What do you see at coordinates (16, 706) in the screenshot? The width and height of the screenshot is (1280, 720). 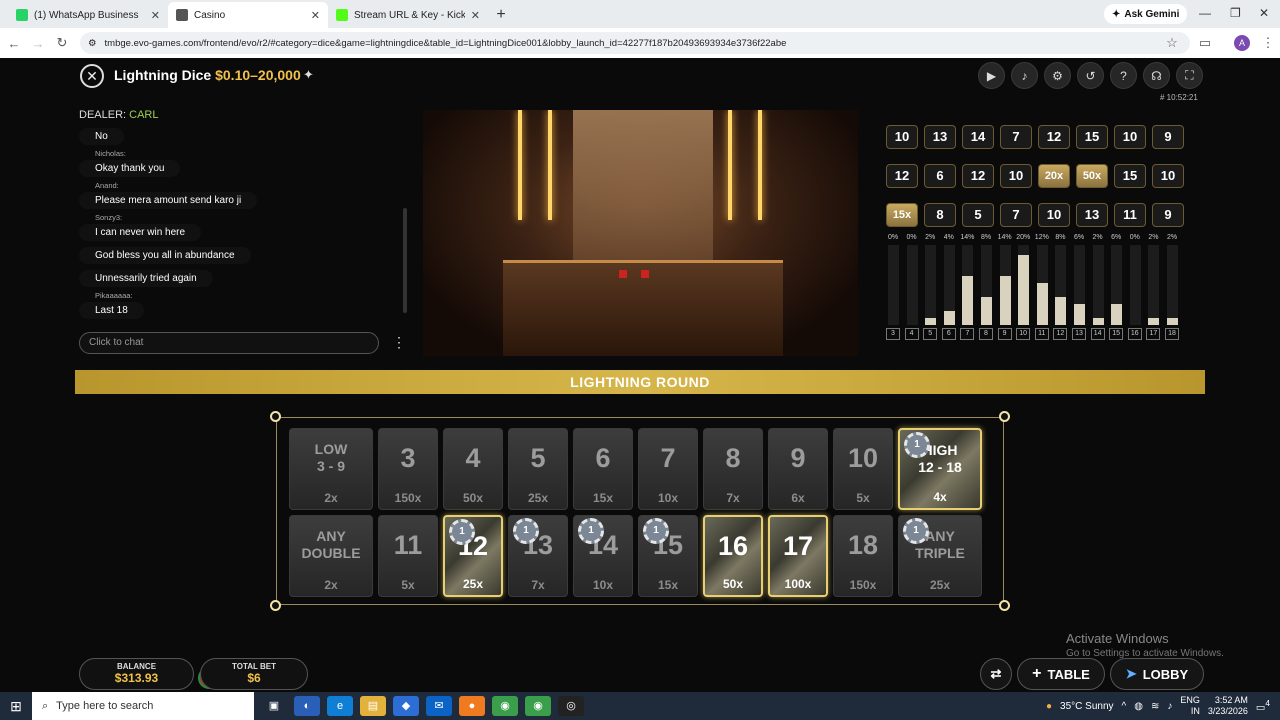 I see `windows-start-icon: ⊞` at bounding box center [16, 706].